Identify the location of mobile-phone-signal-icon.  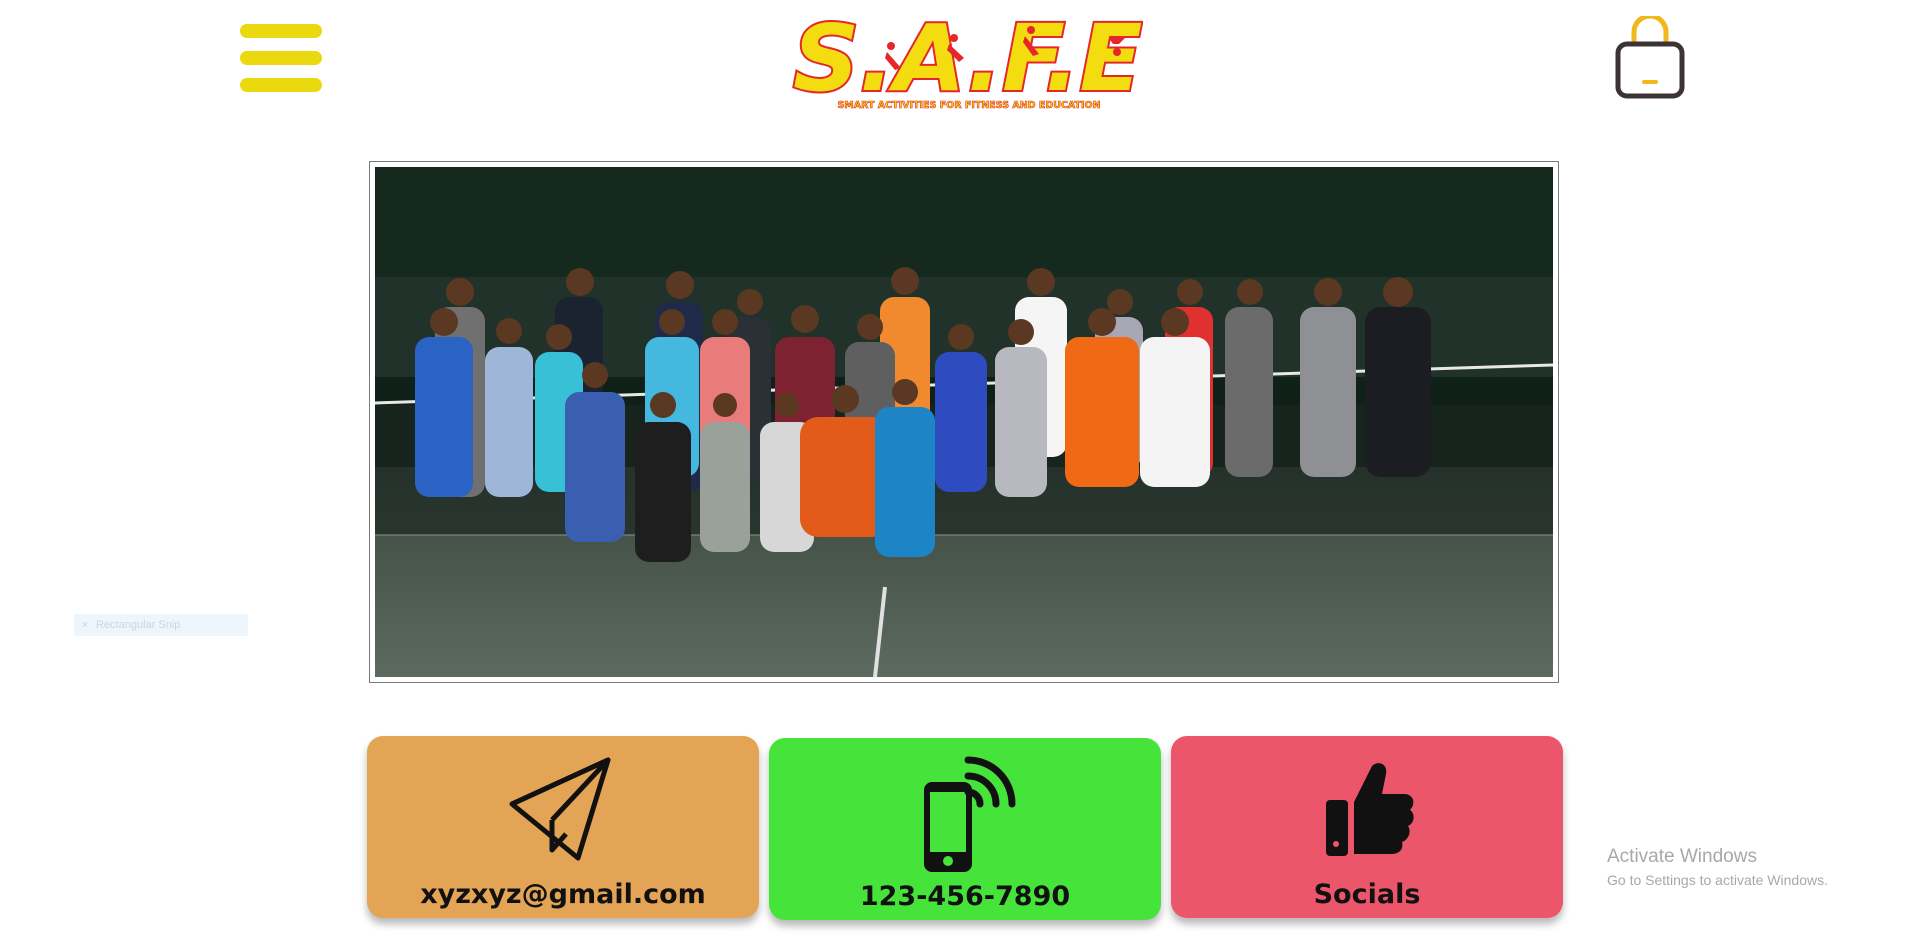
(970, 814).